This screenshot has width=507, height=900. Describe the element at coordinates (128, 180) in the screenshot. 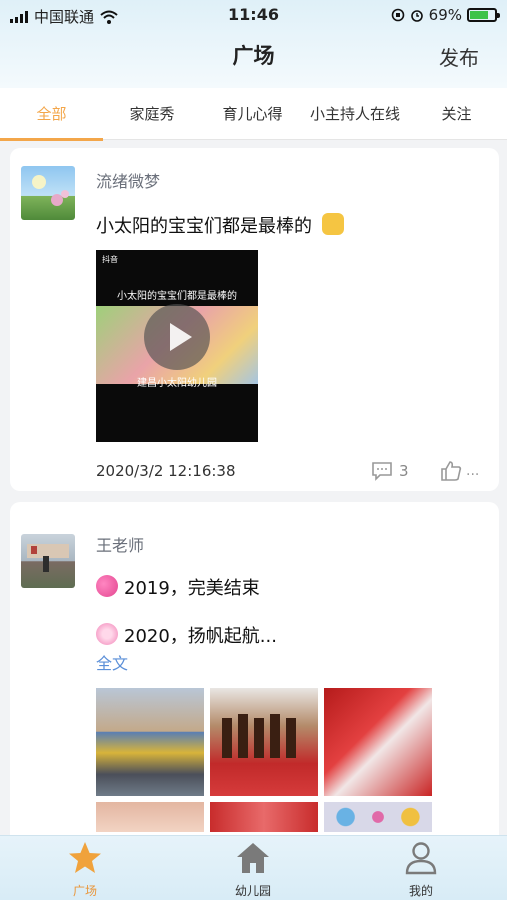

I see `author-name: 流绪微梦` at that location.